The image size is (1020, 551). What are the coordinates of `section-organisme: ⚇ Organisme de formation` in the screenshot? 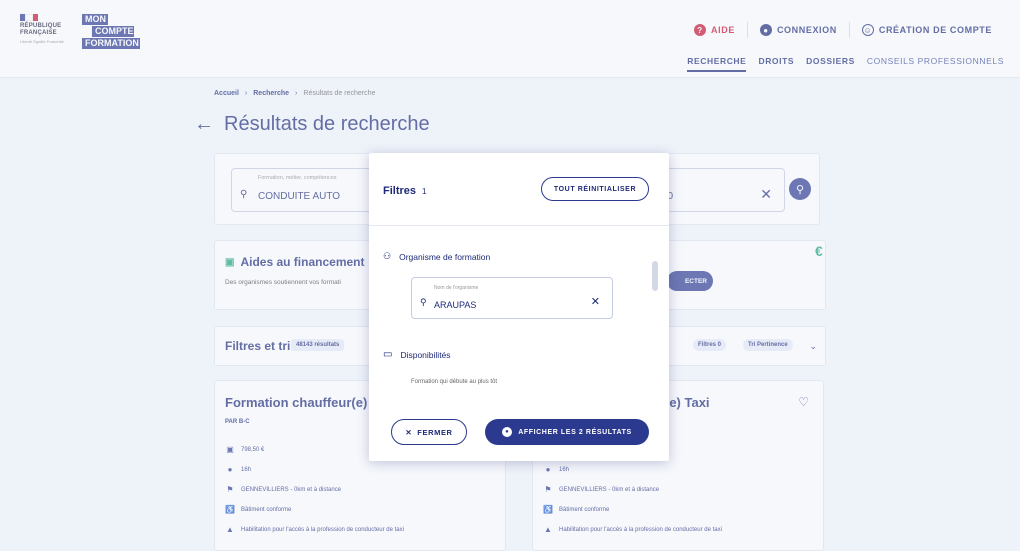 It's located at (436, 256).